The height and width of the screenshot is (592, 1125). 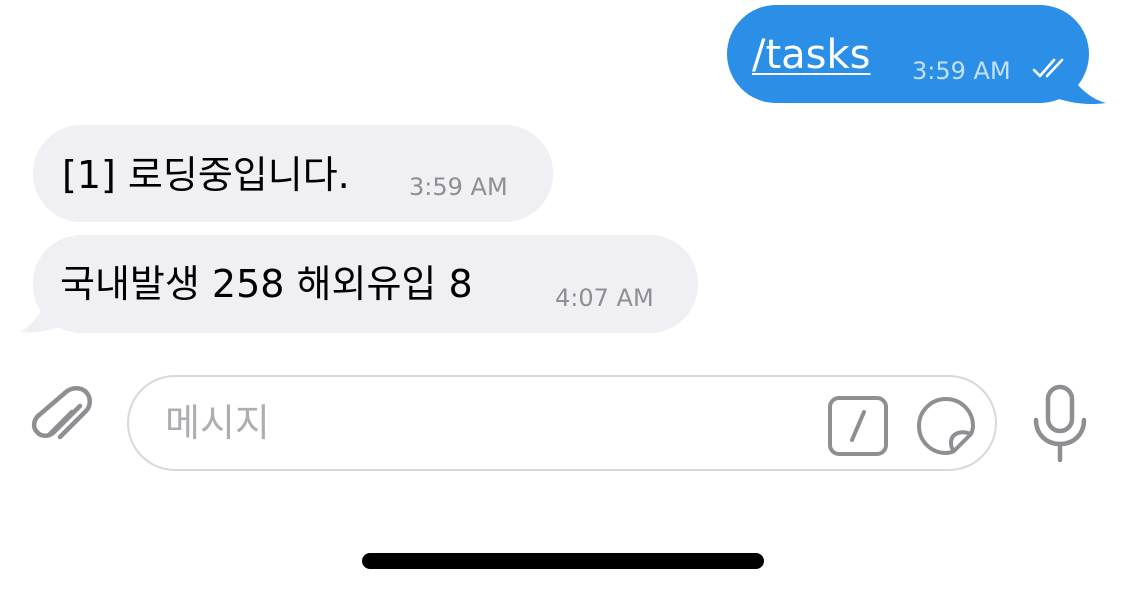 I want to click on incoming-message-bubble: [1] 로딩중입니다. 3:59 AM, so click(x=293, y=173).